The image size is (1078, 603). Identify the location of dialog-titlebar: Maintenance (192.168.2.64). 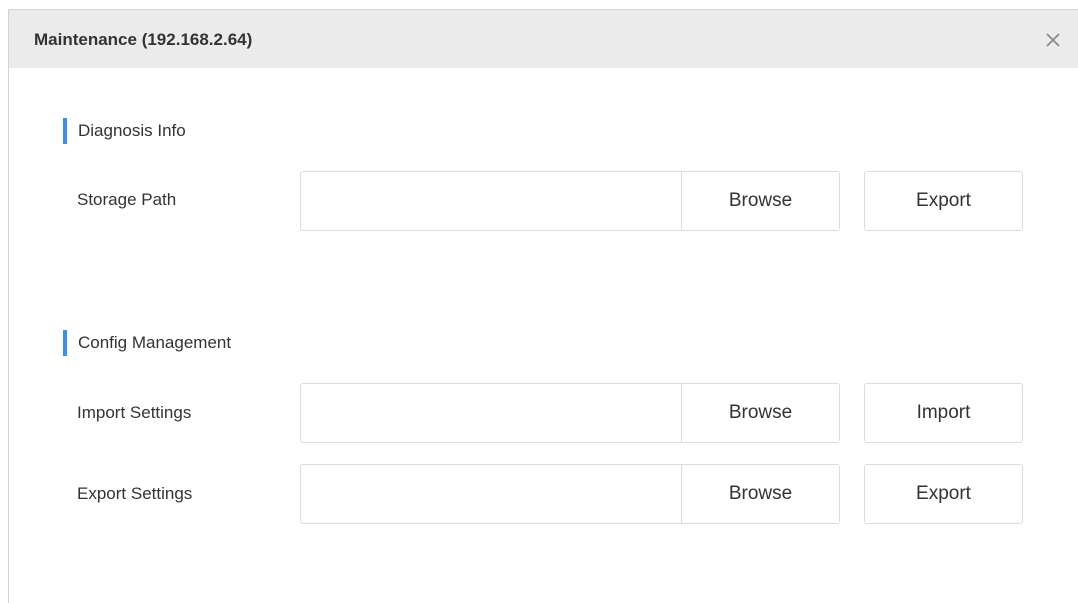
(543, 39).